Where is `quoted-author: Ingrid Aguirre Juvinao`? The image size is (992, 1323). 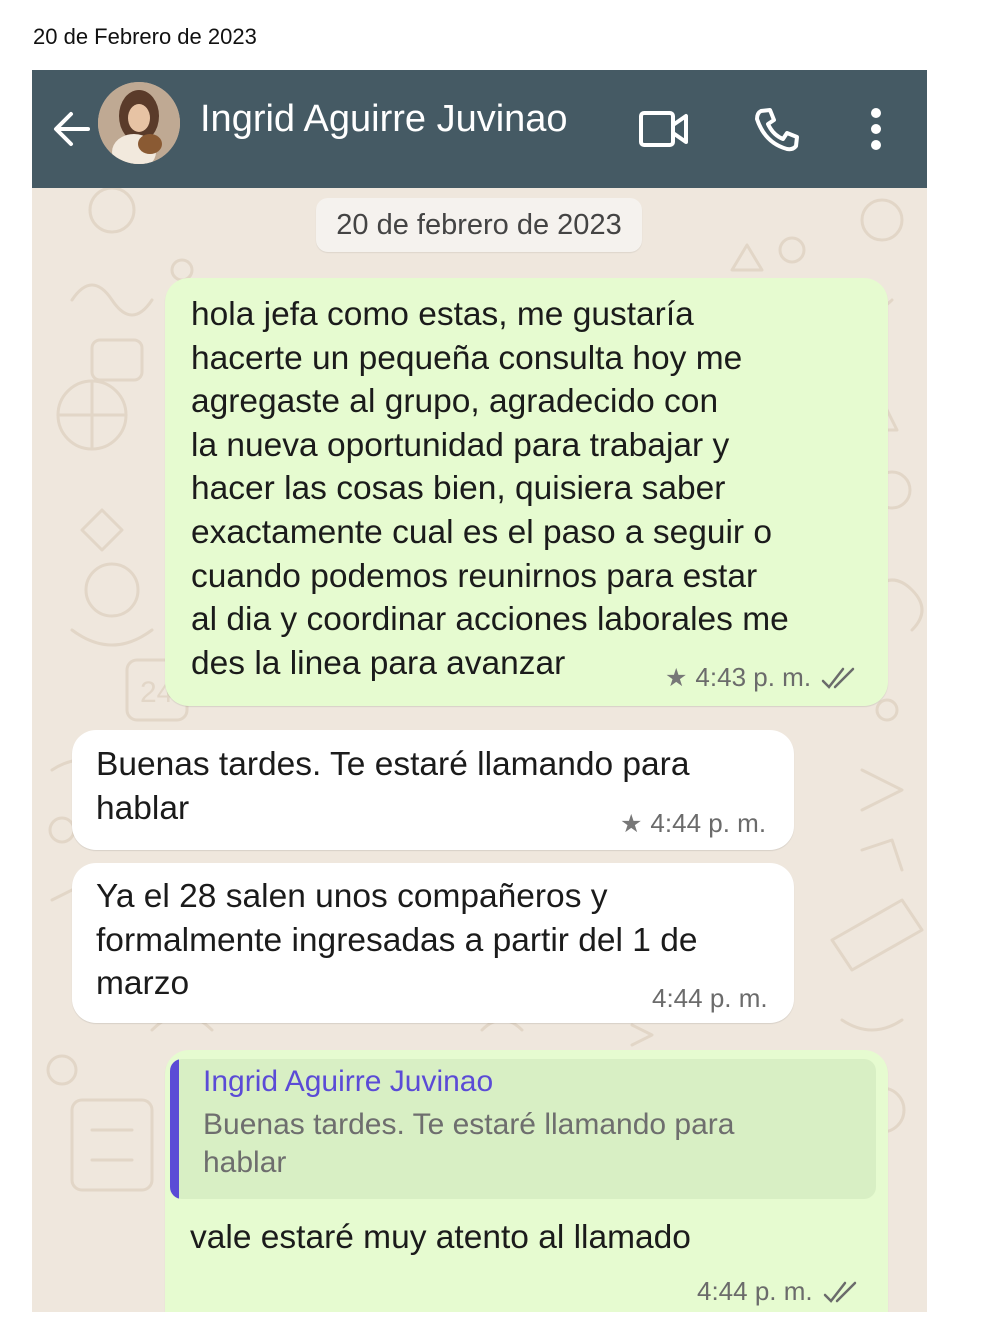 quoted-author: Ingrid Aguirre Juvinao is located at coordinates (348, 1081).